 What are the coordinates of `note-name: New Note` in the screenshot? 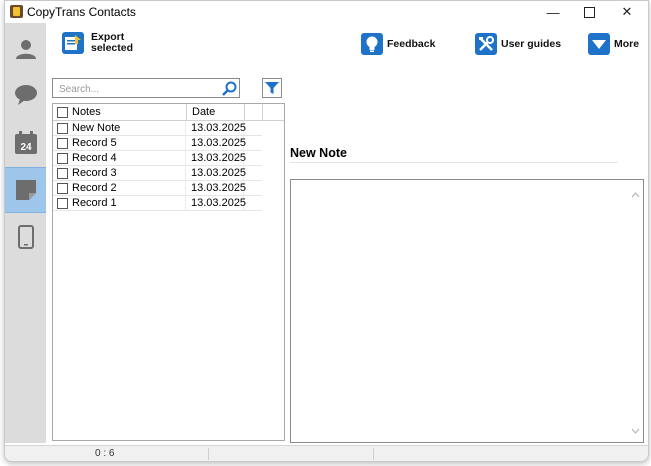 It's located at (96, 128).